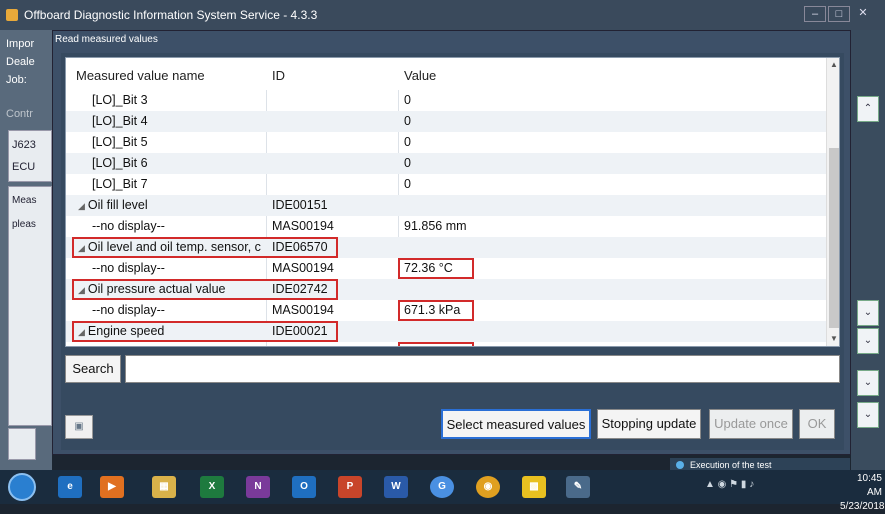 This screenshot has width=885, height=514. What do you see at coordinates (120, 163) in the screenshot?
I see `cell-name: [LO]_Bit 6` at bounding box center [120, 163].